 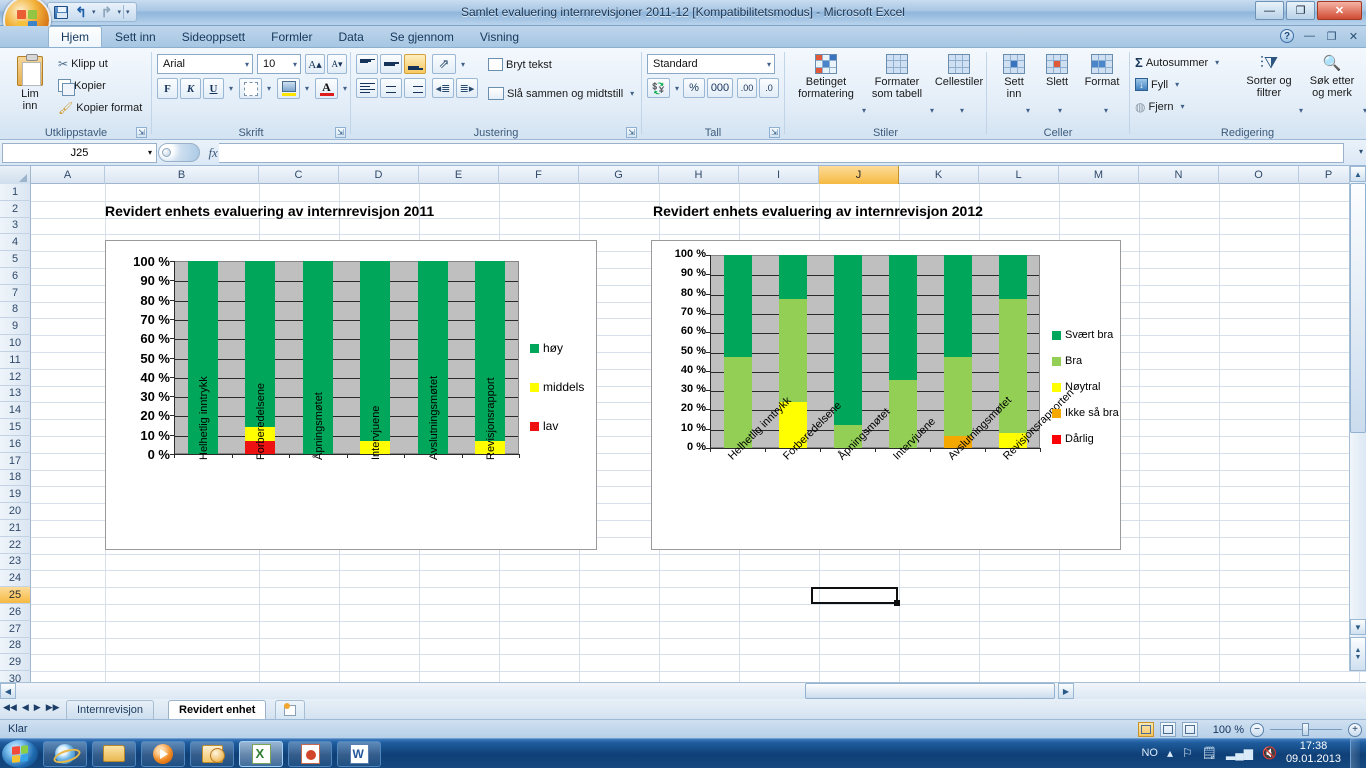 I want to click on borders-dropdown: ▾, so click(x=267, y=88).